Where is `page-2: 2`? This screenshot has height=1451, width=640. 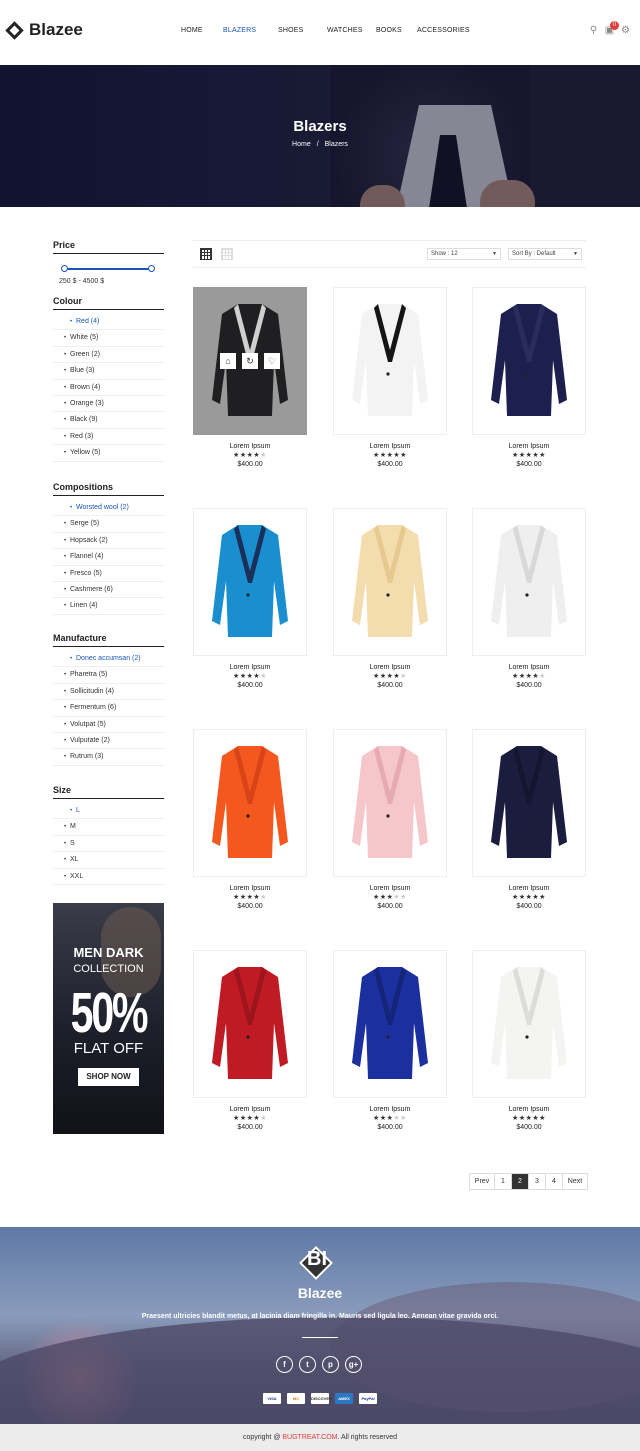 page-2: 2 is located at coordinates (520, 1181).